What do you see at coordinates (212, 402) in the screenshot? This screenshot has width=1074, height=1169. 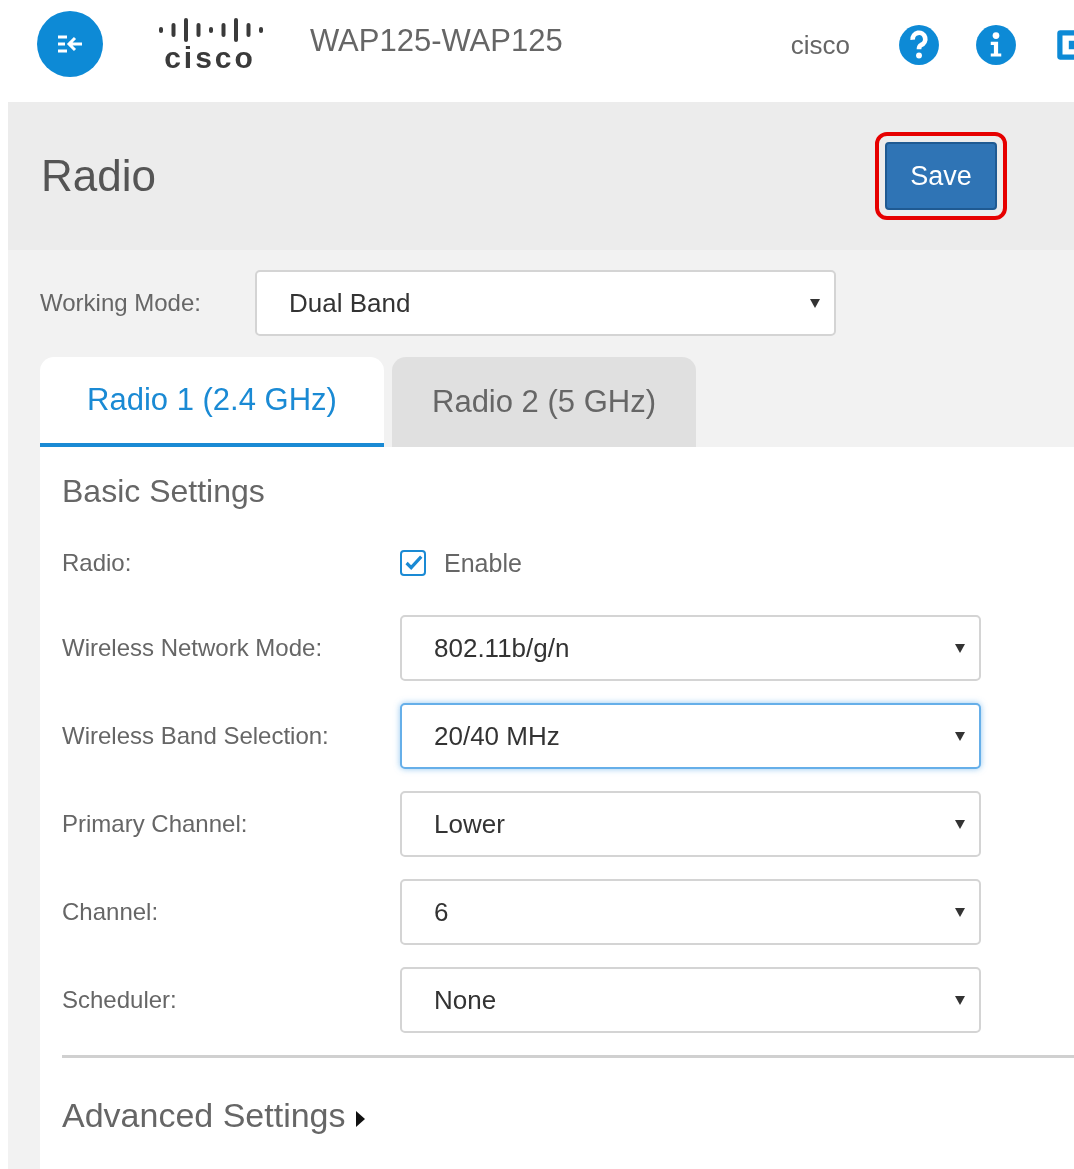 I see `tab: Radio 1 (2.4 GHz)` at bounding box center [212, 402].